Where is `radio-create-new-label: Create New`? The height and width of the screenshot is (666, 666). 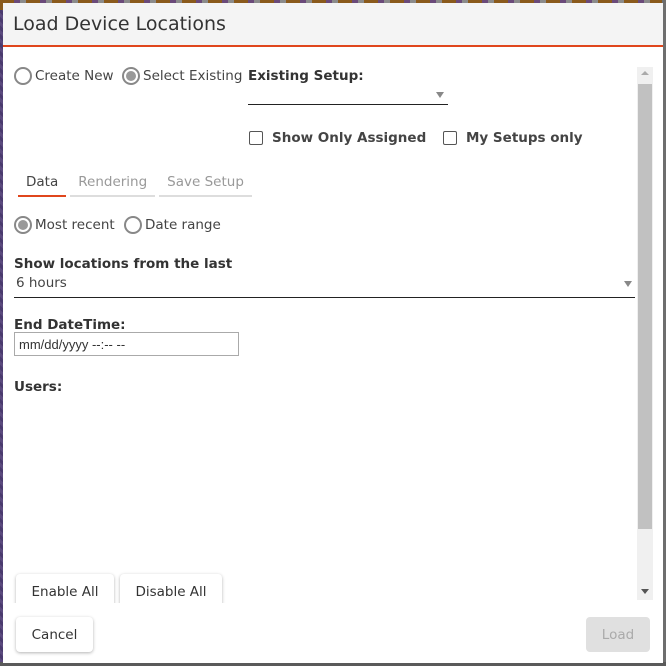
radio-create-new-label: Create New is located at coordinates (74, 76).